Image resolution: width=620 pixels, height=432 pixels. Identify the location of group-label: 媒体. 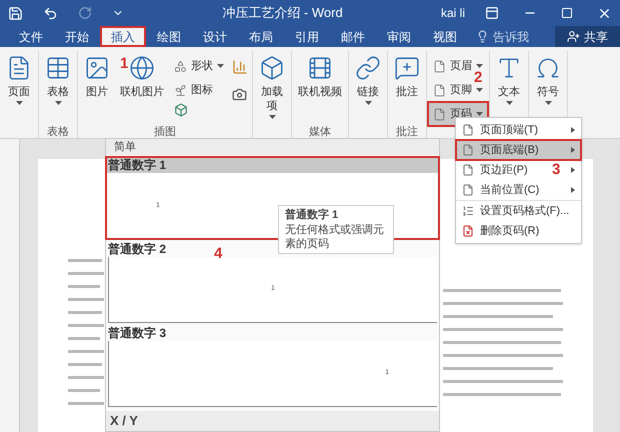
(320, 132).